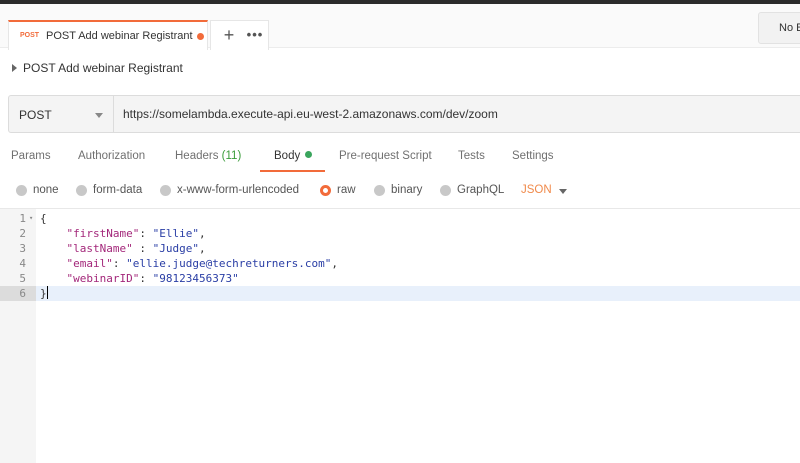 The width and height of the screenshot is (800, 463). I want to click on radio-none: none, so click(37, 190).